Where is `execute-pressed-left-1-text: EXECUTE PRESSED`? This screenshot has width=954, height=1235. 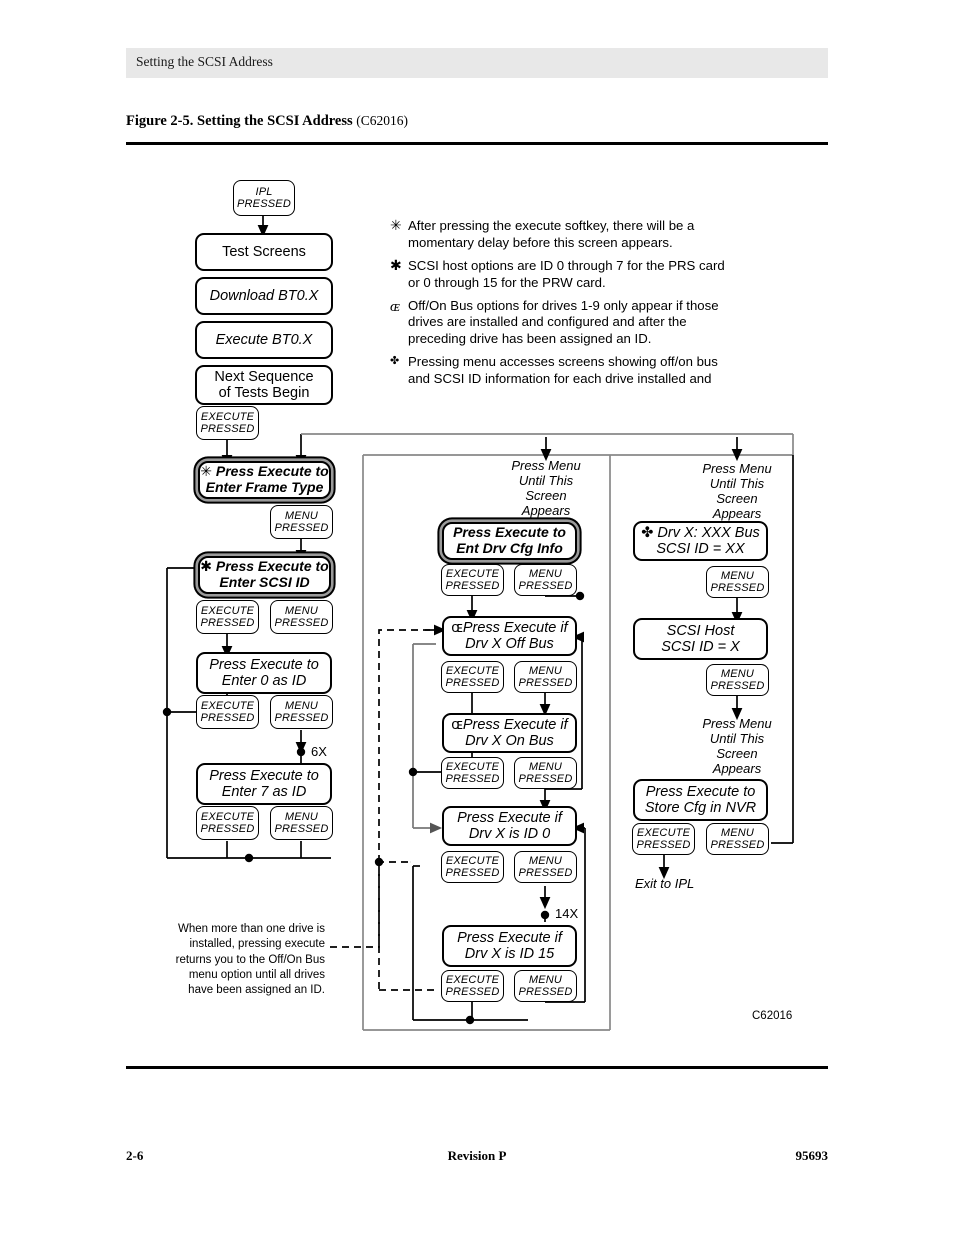 execute-pressed-left-1-text: EXECUTE PRESSED is located at coordinates (227, 423).